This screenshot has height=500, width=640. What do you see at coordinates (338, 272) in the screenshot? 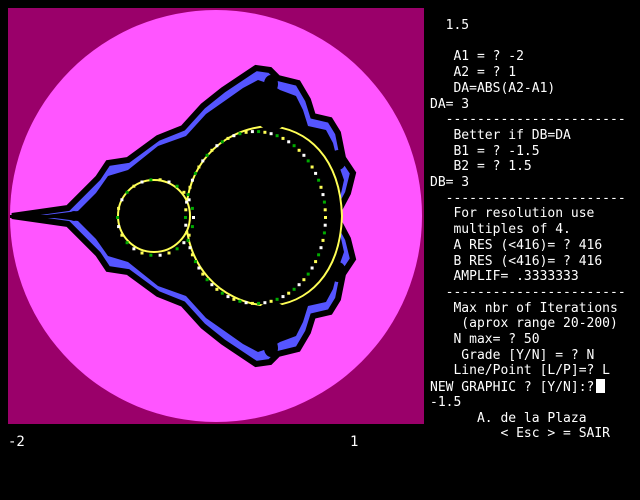
I see `mandelbrot-right-lower-bulb` at bounding box center [338, 272].